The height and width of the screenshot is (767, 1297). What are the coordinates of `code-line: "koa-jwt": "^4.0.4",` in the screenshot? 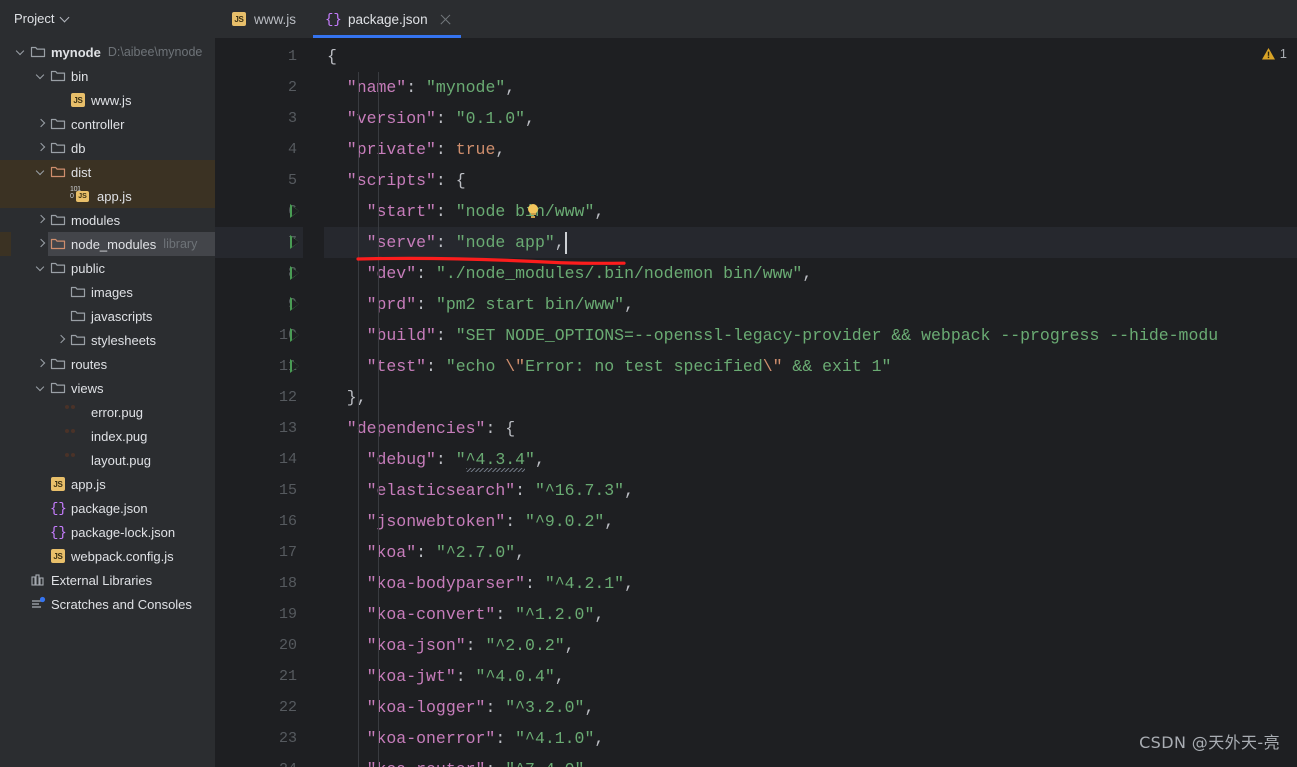 It's located at (810, 676).